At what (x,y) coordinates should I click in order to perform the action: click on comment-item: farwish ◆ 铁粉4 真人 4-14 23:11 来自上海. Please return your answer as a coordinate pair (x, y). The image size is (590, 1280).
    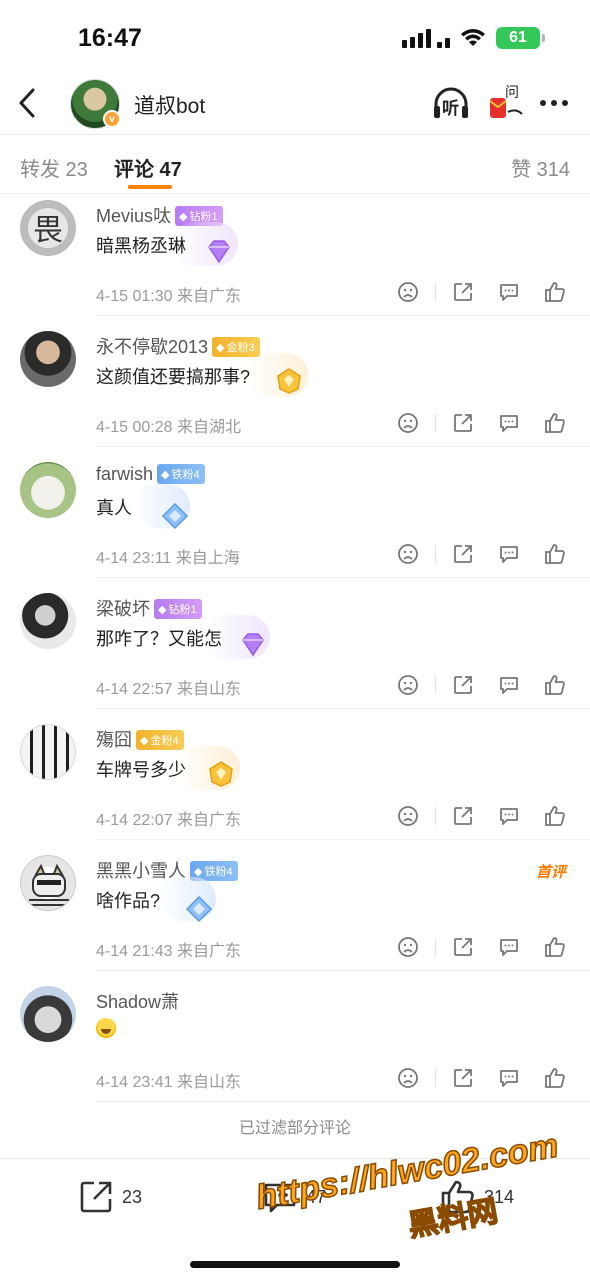
    Looking at the image, I should click on (295, 521).